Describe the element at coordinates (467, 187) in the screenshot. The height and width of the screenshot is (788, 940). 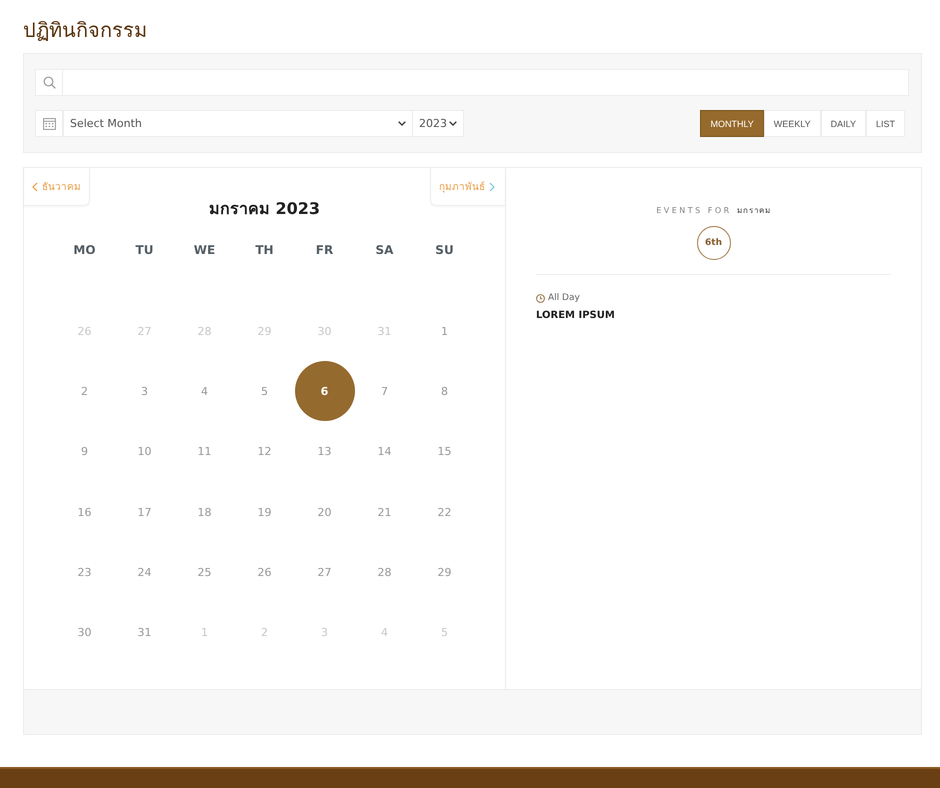
I see `next-month-link: กุมภาพันธ์` at that location.